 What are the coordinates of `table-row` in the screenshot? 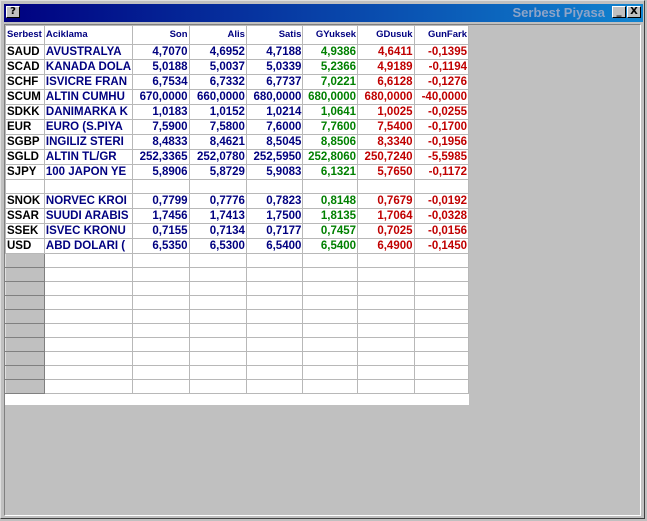 It's located at (237, 186).